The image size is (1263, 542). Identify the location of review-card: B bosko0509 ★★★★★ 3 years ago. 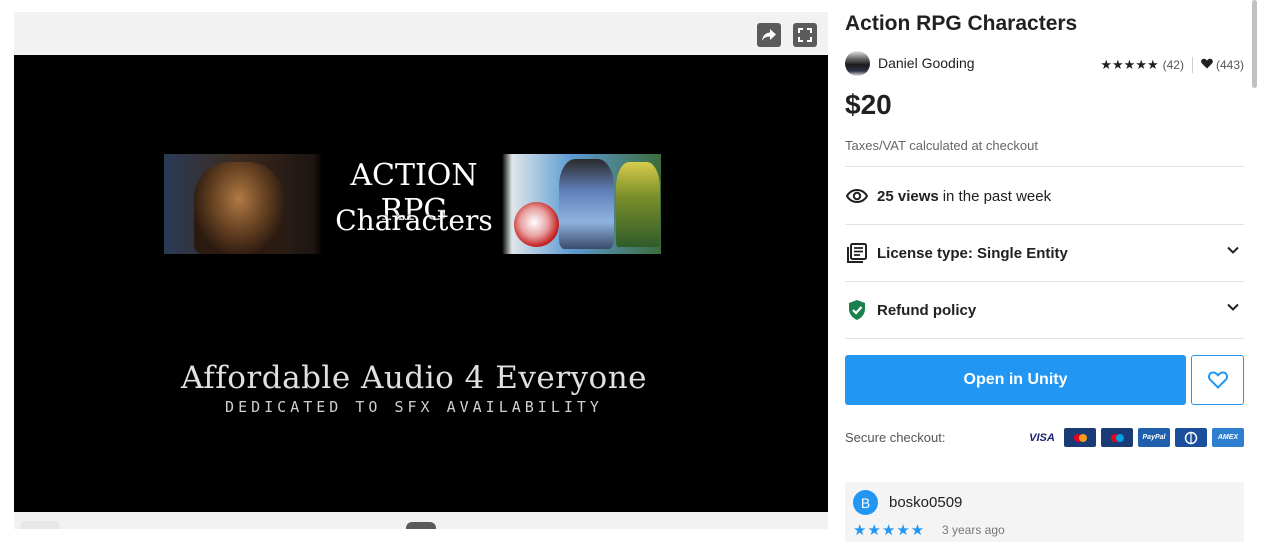
(1044, 512).